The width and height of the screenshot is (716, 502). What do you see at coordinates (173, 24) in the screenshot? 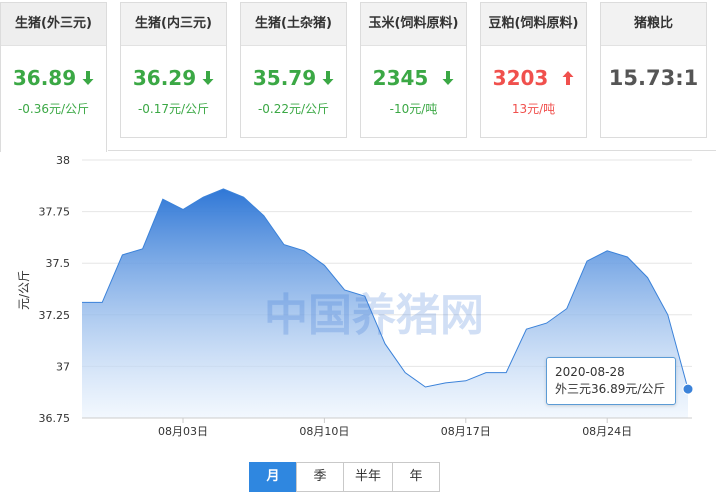
I see `card-title: 生猪(内三元)` at bounding box center [173, 24].